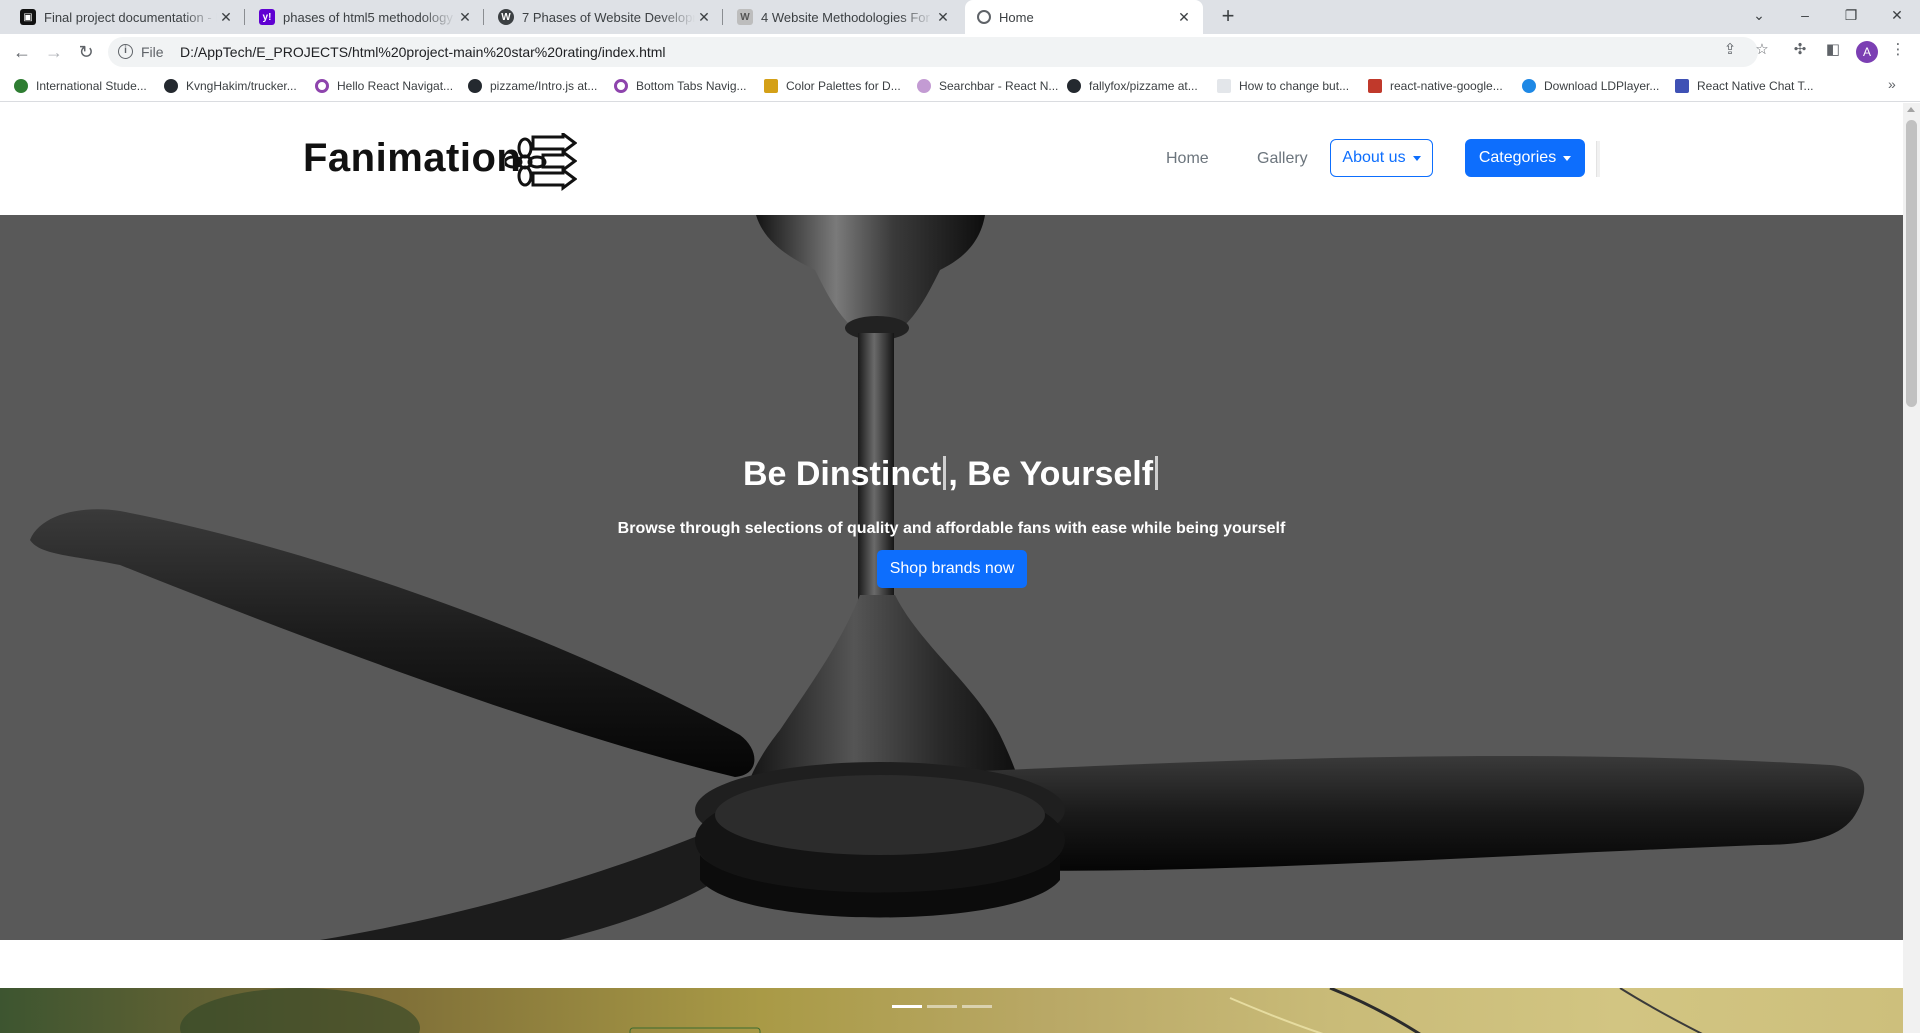 This screenshot has width=1920, height=1033. What do you see at coordinates (924, 86) in the screenshot?
I see `feather-icon` at bounding box center [924, 86].